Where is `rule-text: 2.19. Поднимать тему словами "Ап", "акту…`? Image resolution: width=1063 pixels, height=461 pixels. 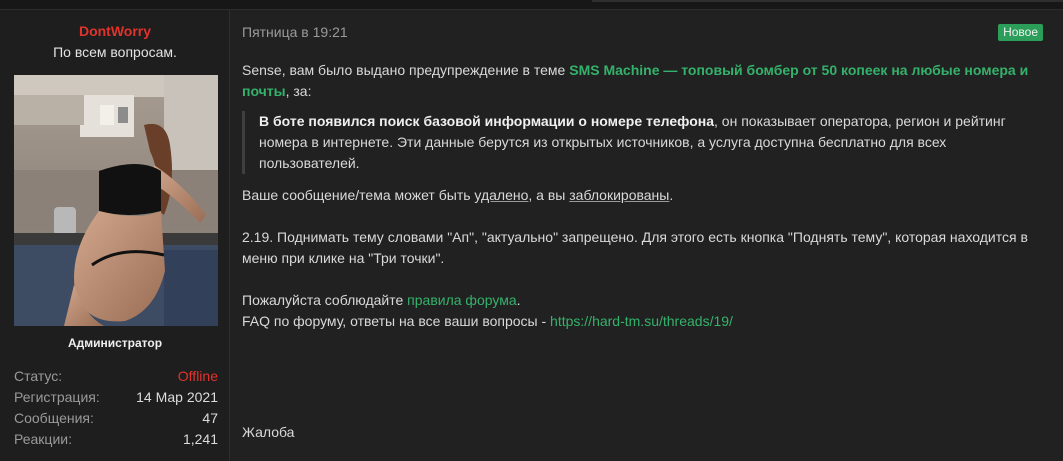 rule-text: 2.19. Поднимать тему словами "Ап", "акту… is located at coordinates (635, 247).